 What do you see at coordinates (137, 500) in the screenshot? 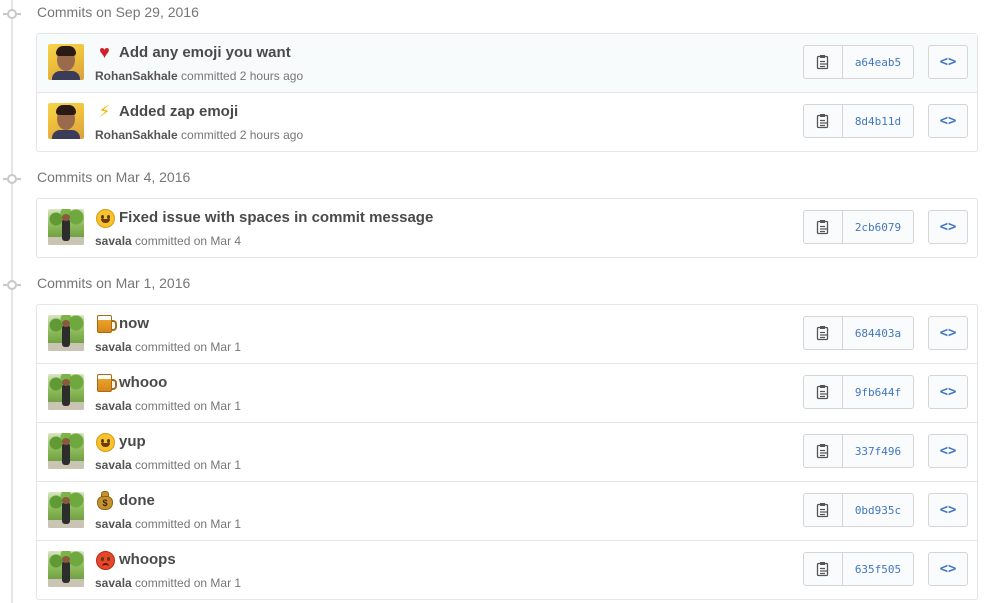
I see `commit-message: done` at bounding box center [137, 500].